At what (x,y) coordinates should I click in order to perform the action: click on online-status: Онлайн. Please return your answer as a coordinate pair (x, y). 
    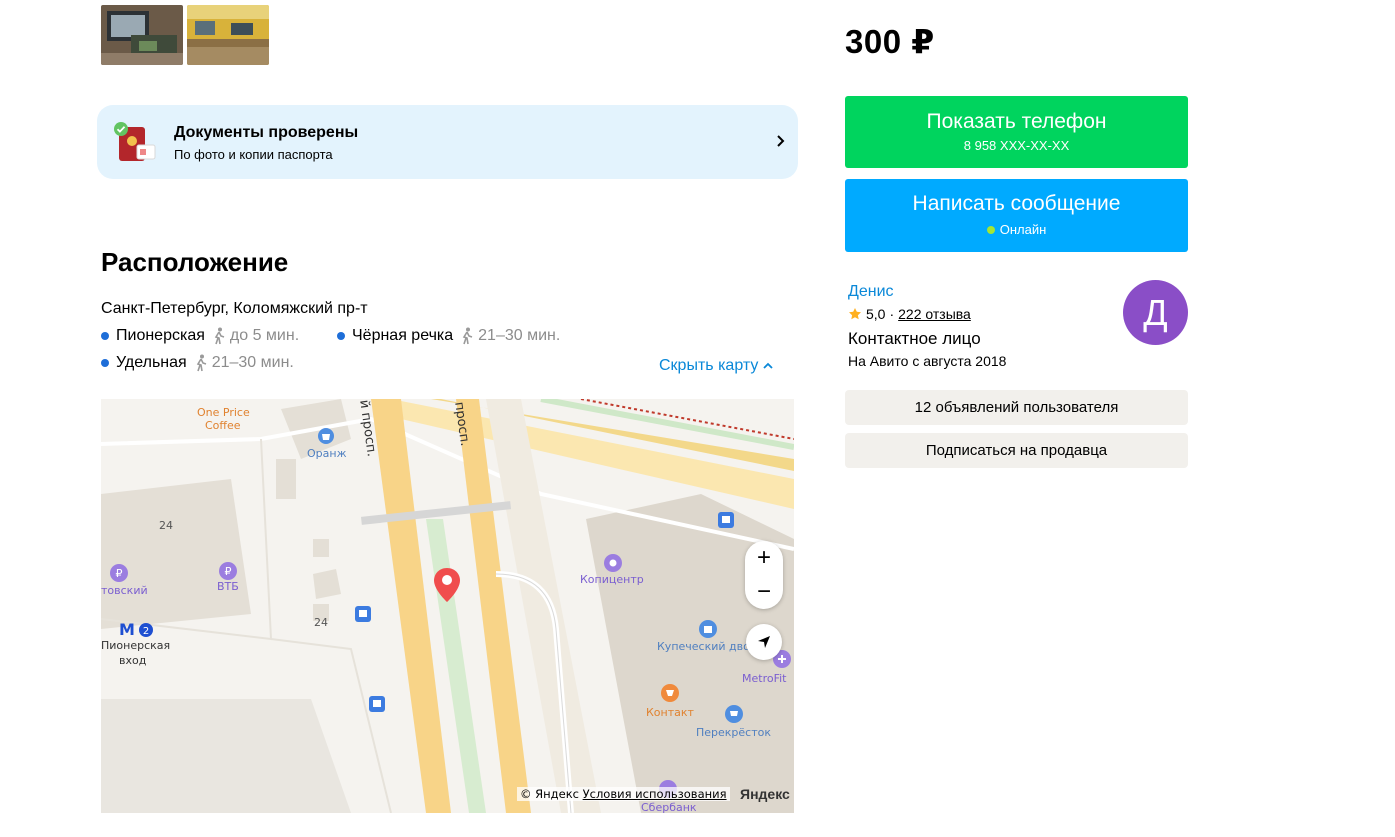
    Looking at the image, I should click on (1023, 229).